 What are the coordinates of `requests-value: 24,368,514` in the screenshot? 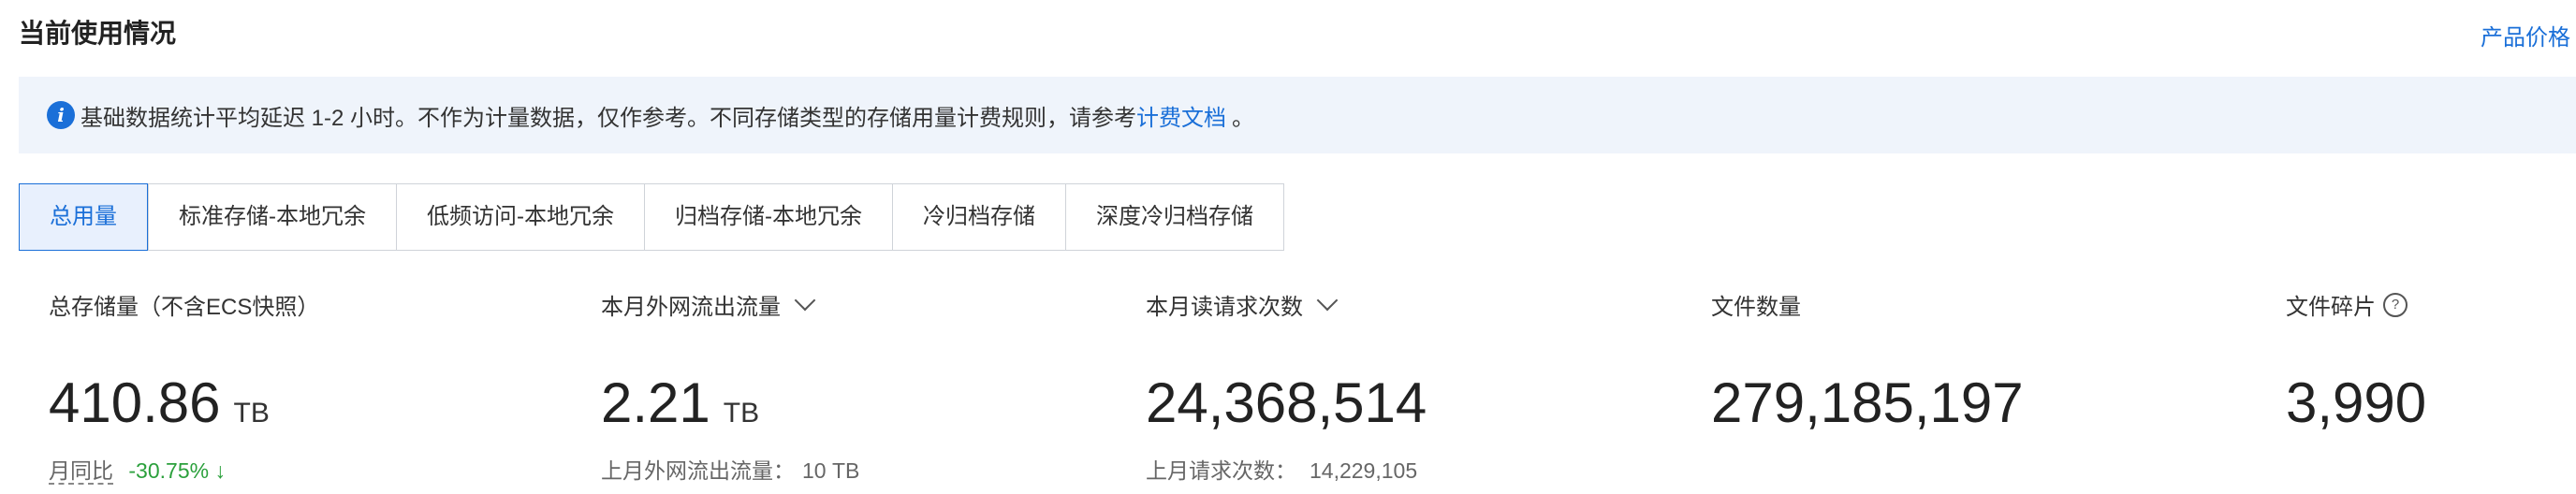 It's located at (1286, 402).